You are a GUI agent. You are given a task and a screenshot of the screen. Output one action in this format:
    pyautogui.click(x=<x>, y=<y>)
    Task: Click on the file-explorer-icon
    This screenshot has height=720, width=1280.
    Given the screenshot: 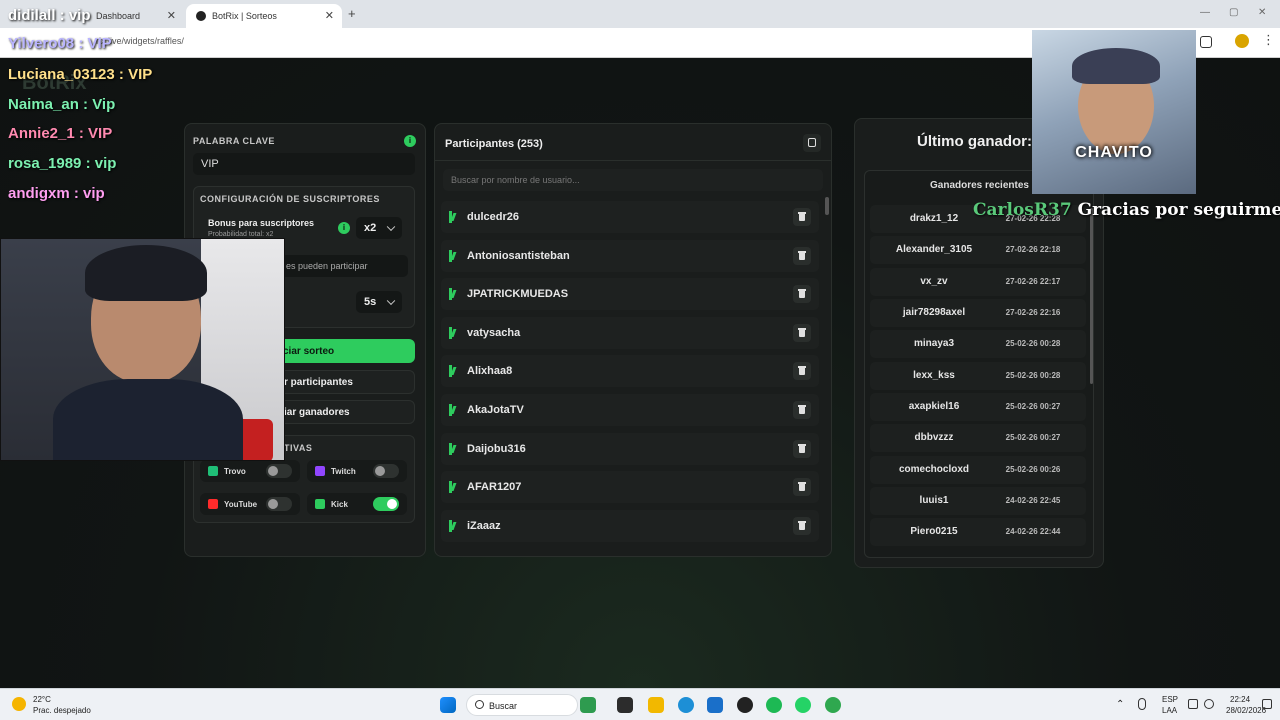 What is the action you would take?
    pyautogui.click(x=656, y=705)
    